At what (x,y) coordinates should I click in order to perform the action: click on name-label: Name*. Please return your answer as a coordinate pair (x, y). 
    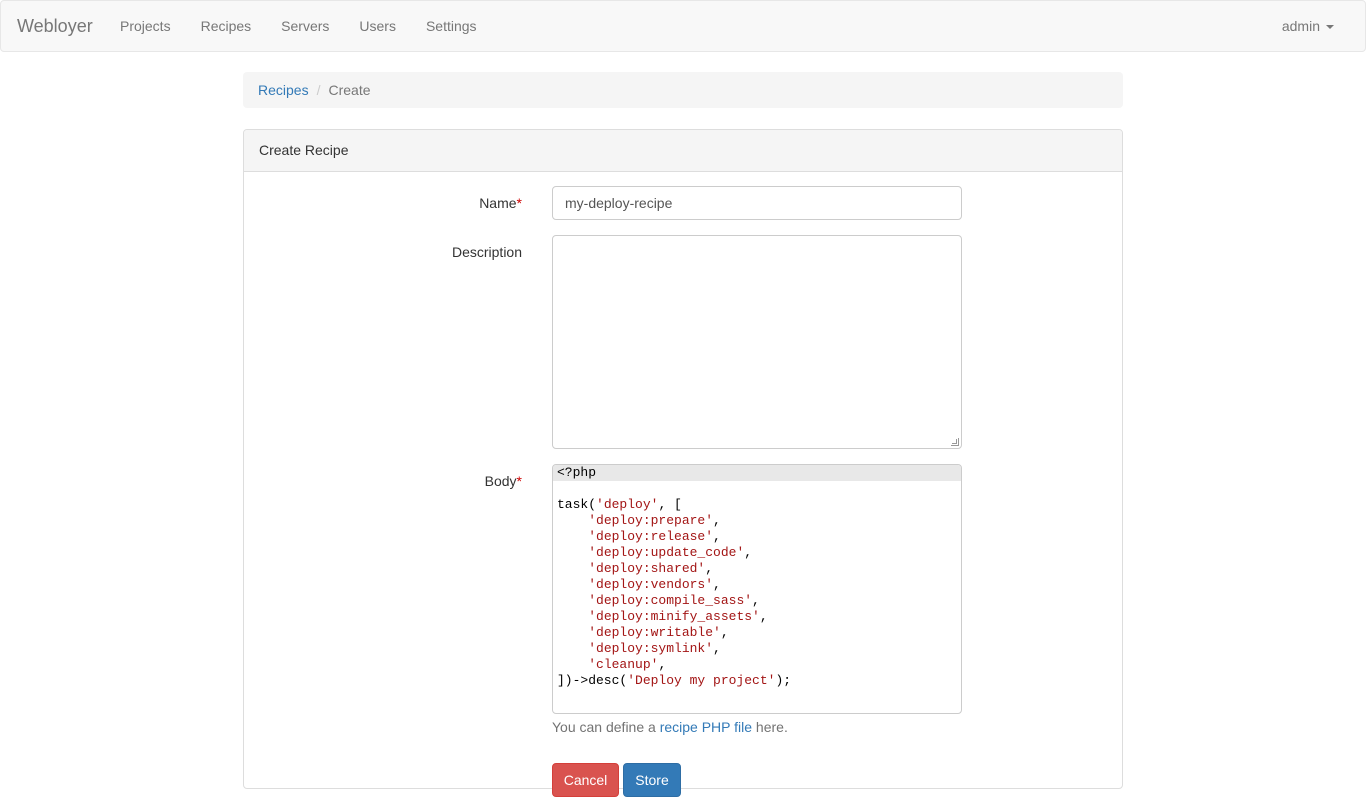
    Looking at the image, I should click on (383, 203).